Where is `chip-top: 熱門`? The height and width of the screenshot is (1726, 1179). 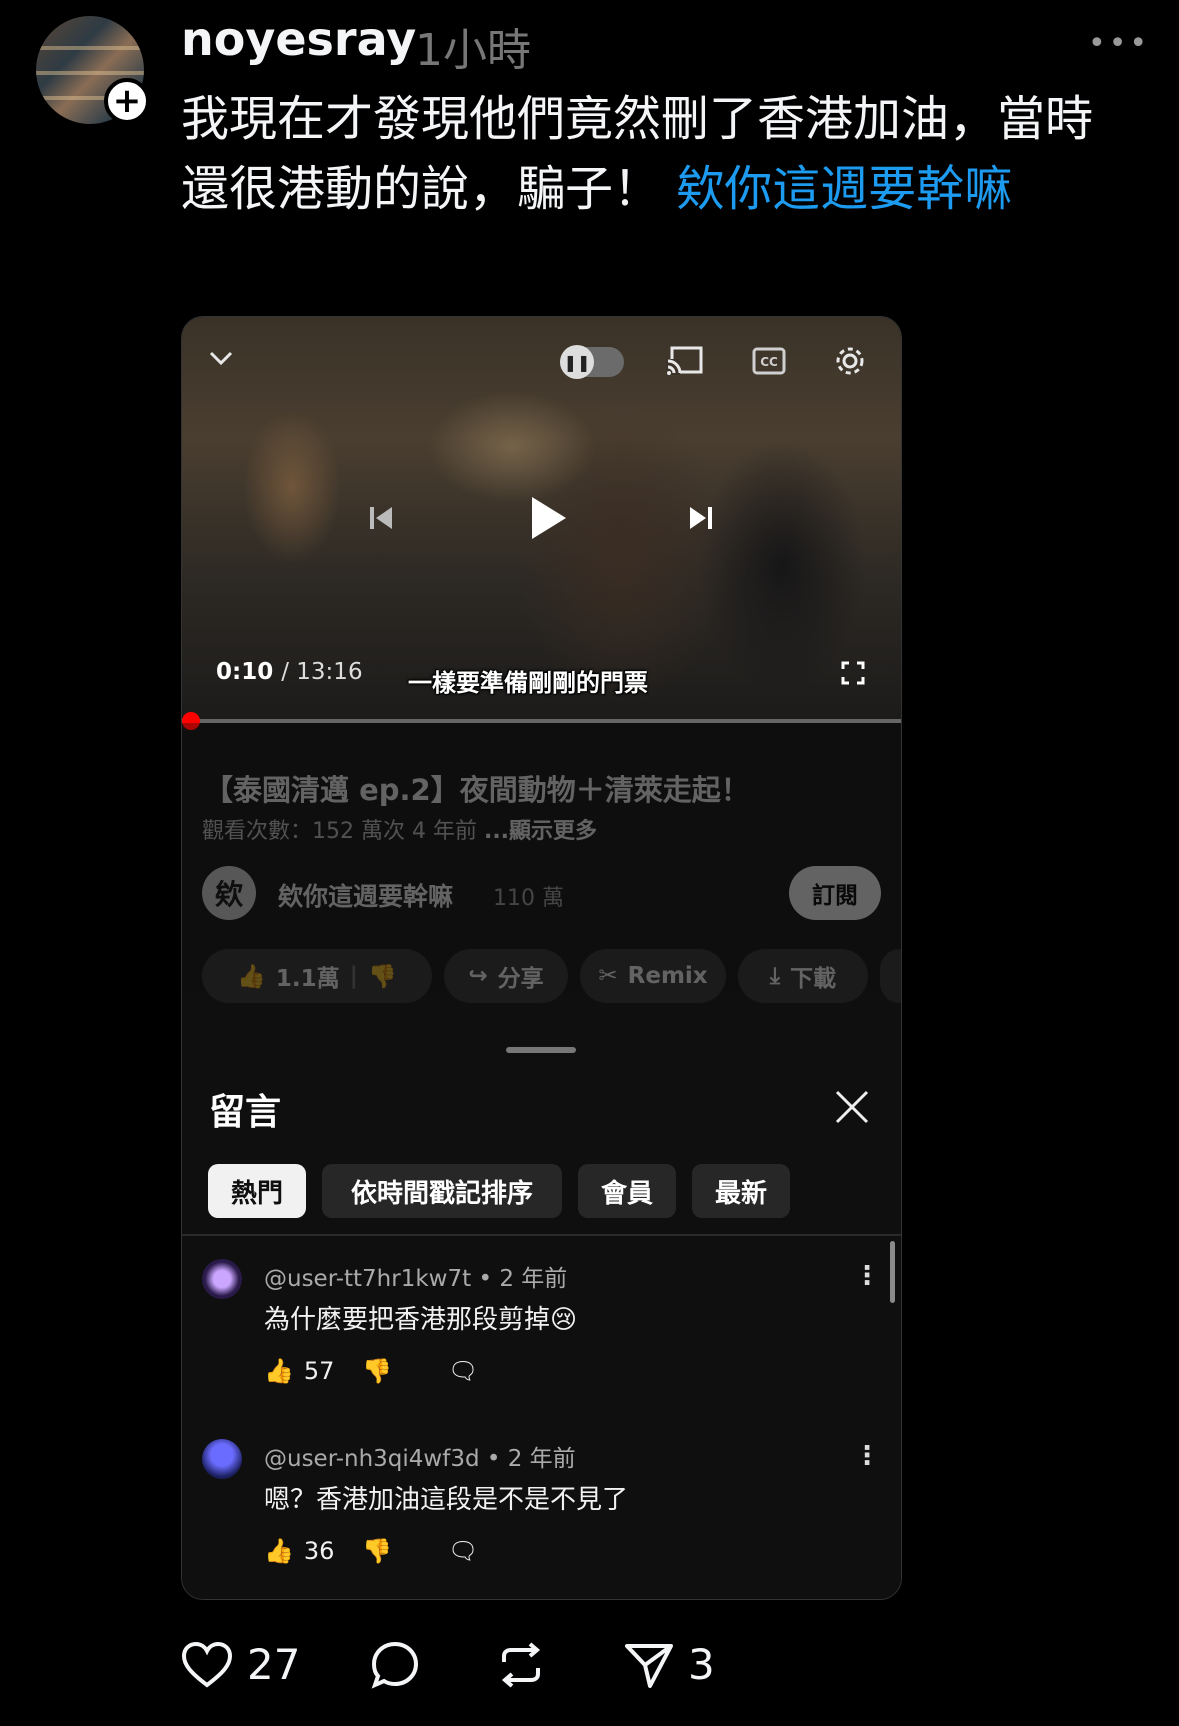
chip-top: 熱門 is located at coordinates (257, 1191).